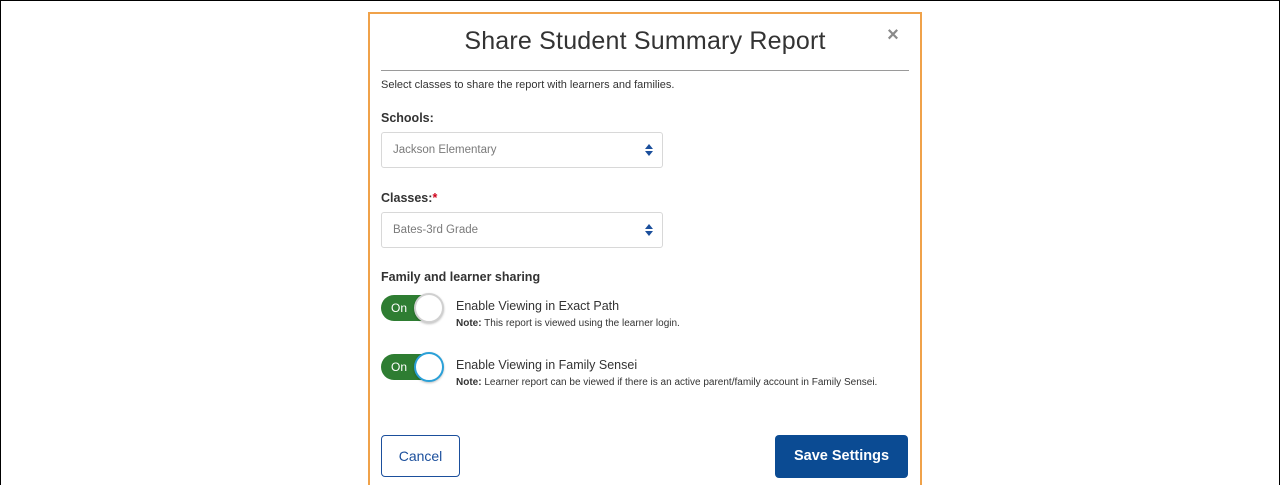  I want to click on save-settings-button: Save Settings, so click(841, 456).